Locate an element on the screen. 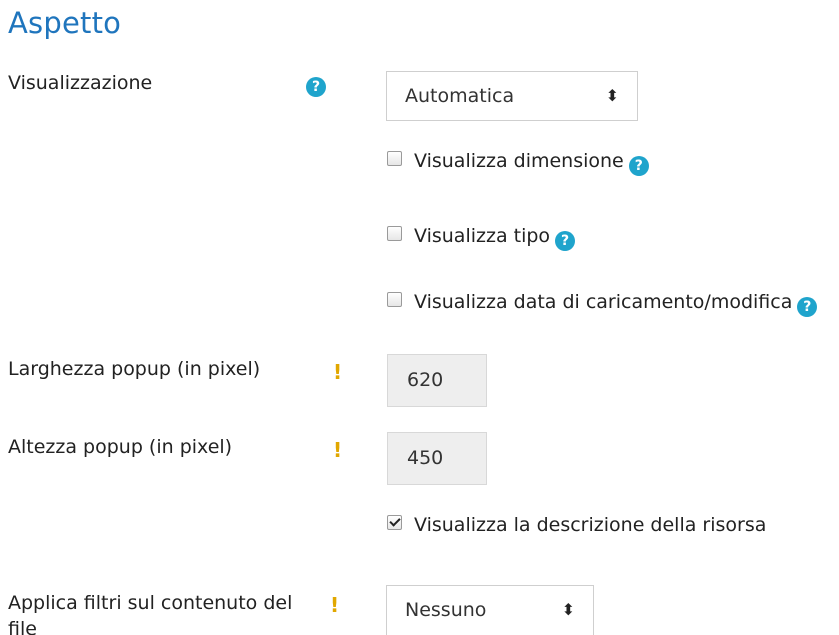  show-date-label: Visualizza data di caricamento/modifica is located at coordinates (603, 302).